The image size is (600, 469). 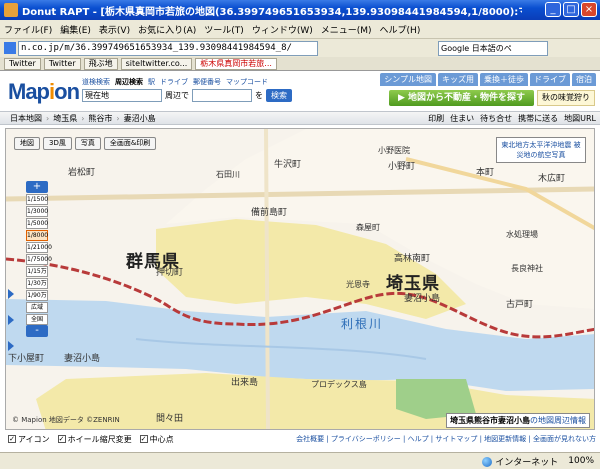 I want to click on map-label-town: 備前島町, so click(x=269, y=213).